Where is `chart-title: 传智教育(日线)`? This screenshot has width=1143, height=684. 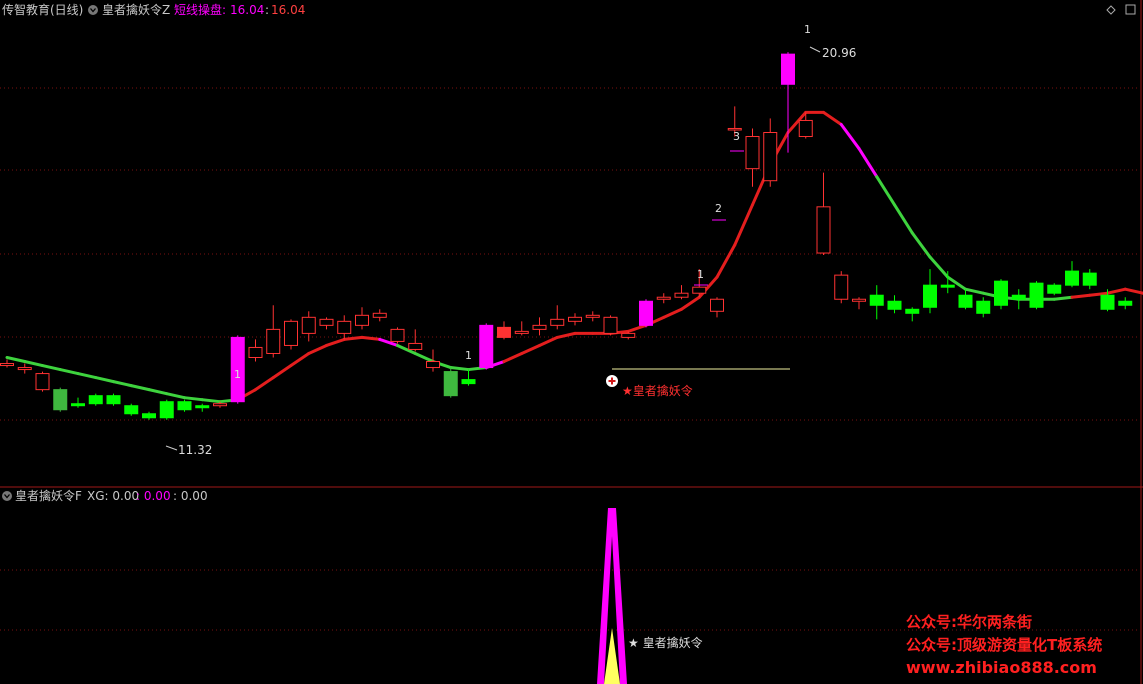
chart-title: 传智教育(日线) is located at coordinates (42, 9).